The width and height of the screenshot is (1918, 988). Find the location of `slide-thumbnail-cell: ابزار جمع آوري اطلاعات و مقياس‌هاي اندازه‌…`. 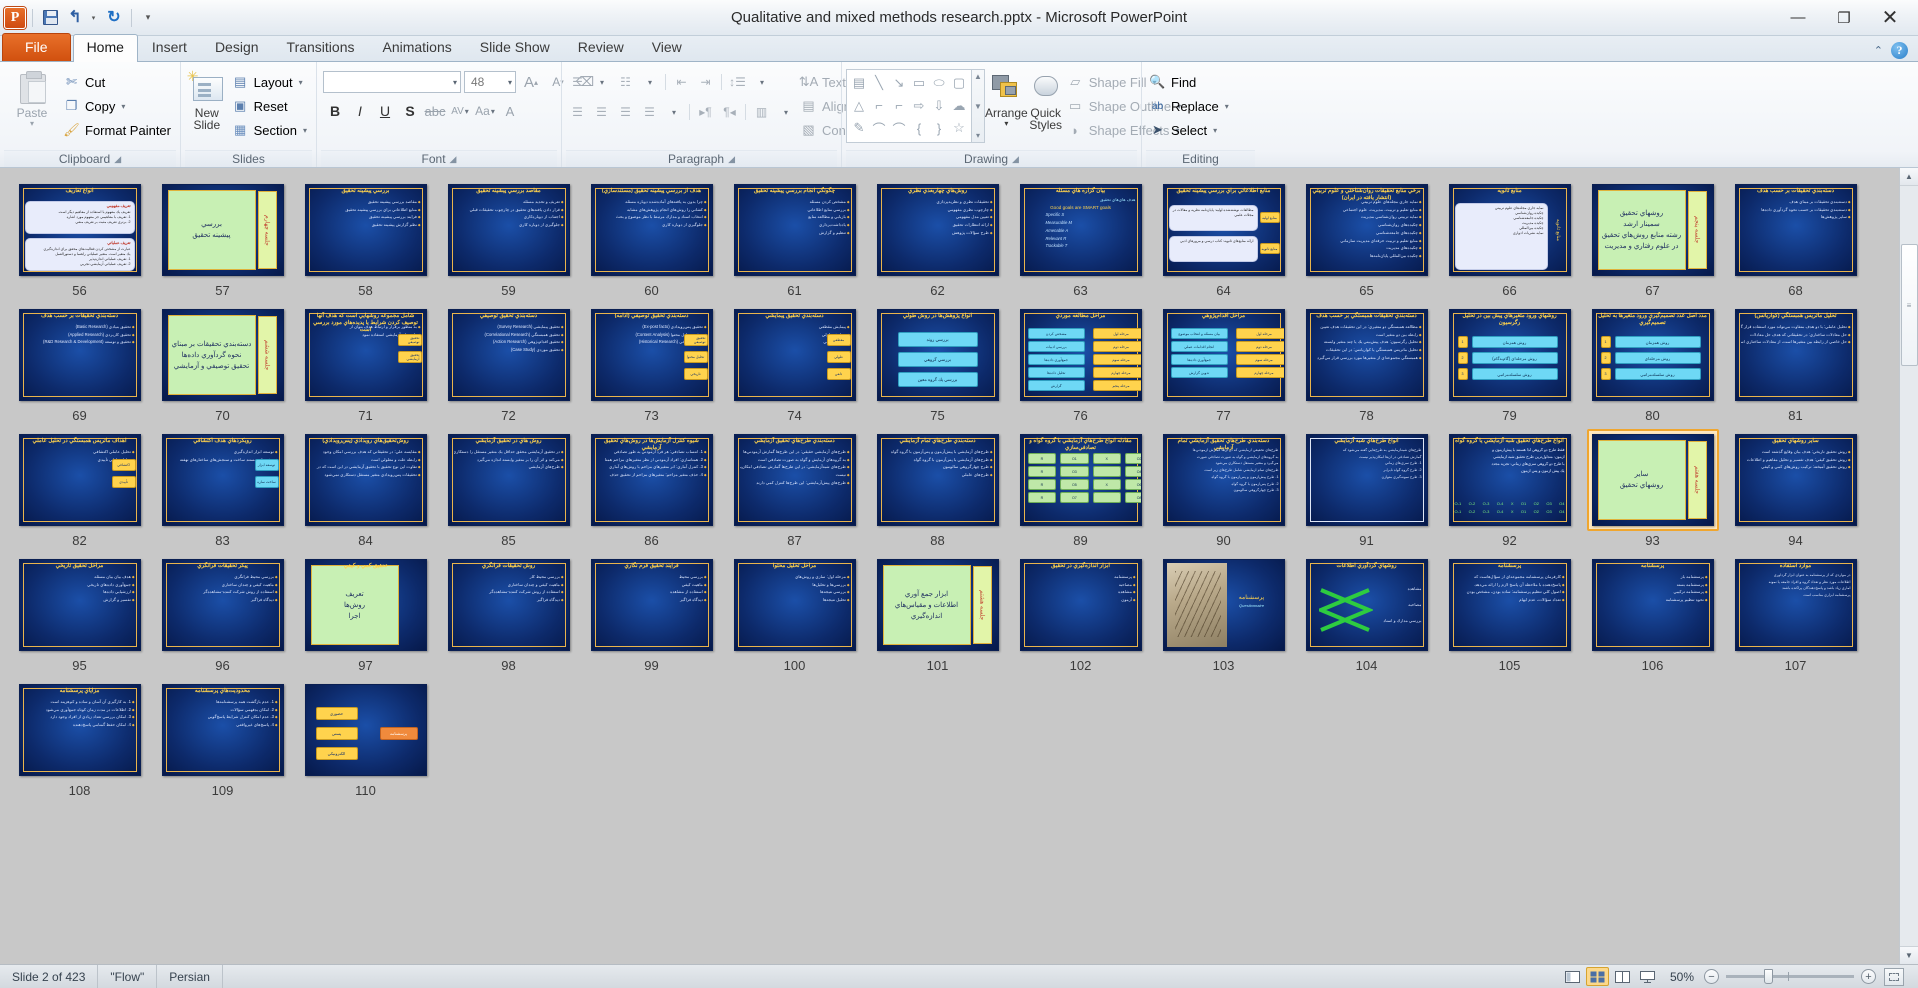

slide-thumbnail-cell: ابزار جمع آوري اطلاعات و مقياس‌هاي اندازه‌… is located at coordinates (937, 613).